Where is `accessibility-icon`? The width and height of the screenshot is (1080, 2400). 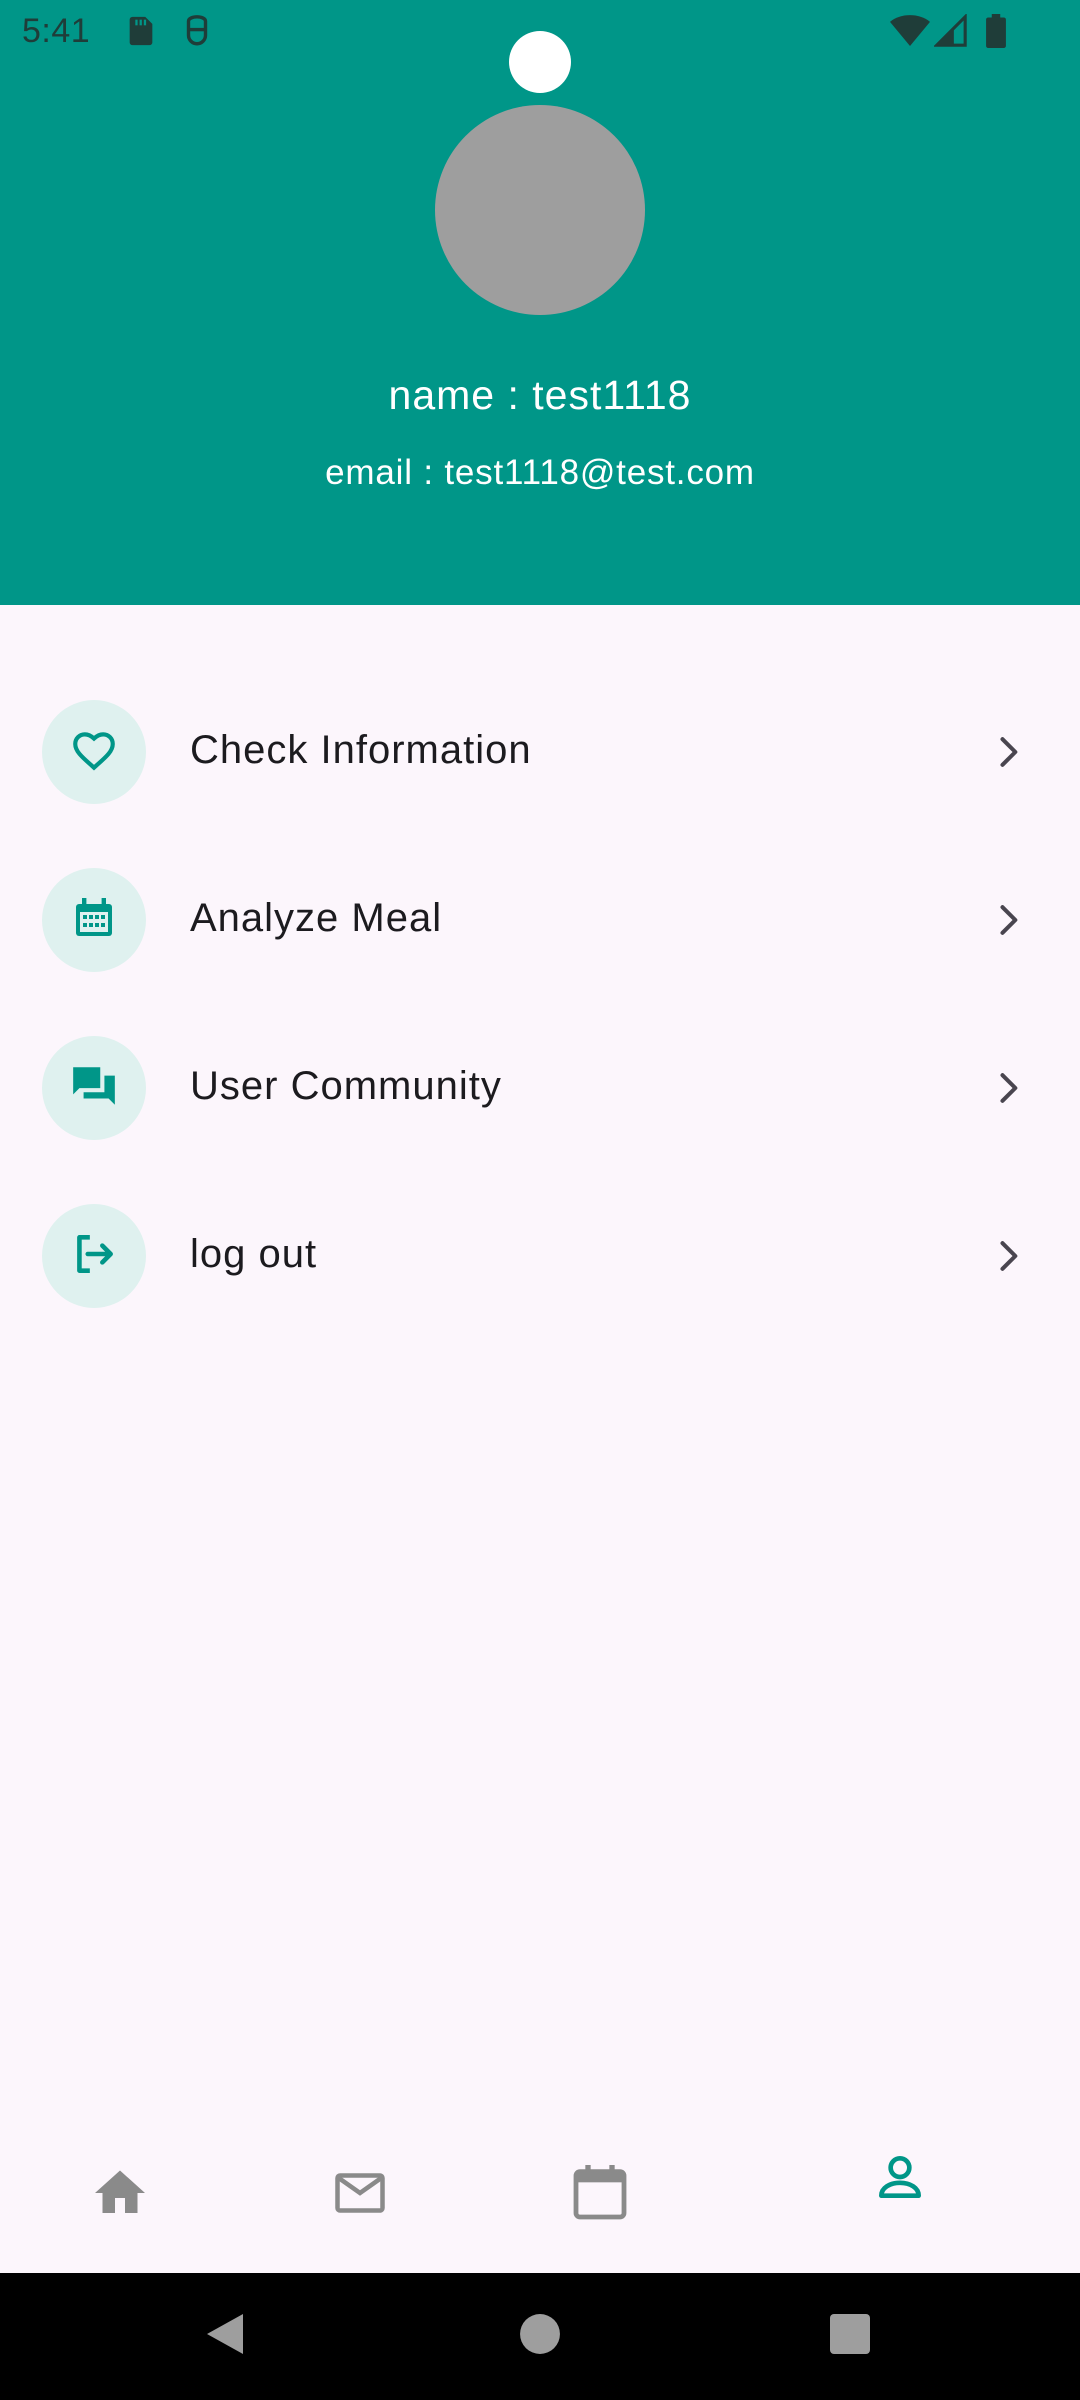
accessibility-icon is located at coordinates (197, 33).